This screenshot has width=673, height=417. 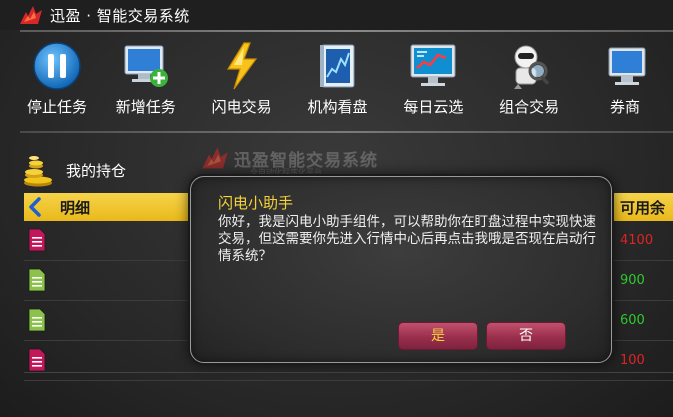 I want to click on rows-divider, so click(x=348, y=372).